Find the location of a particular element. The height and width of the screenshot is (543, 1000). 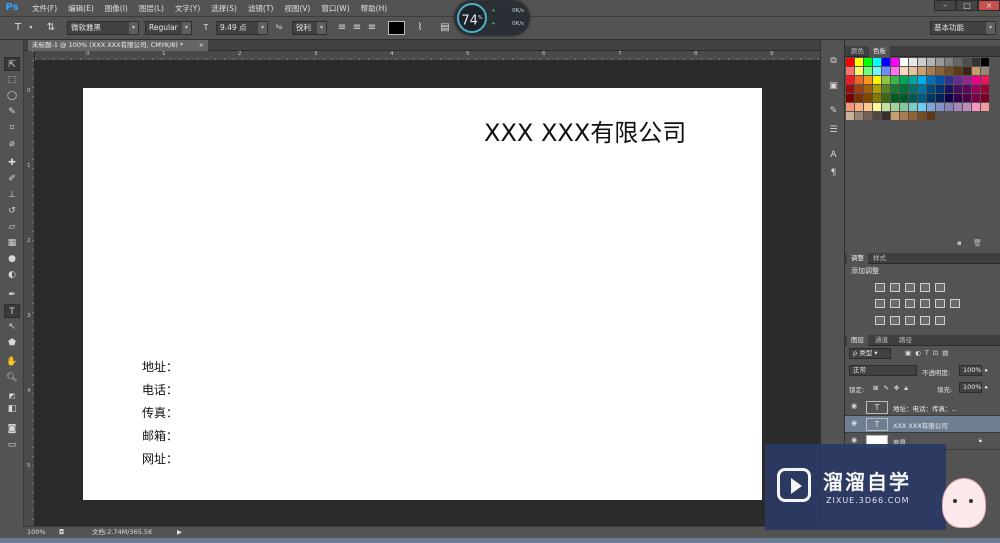

font-size-select: 9.49 点 ▾ is located at coordinates (242, 28).